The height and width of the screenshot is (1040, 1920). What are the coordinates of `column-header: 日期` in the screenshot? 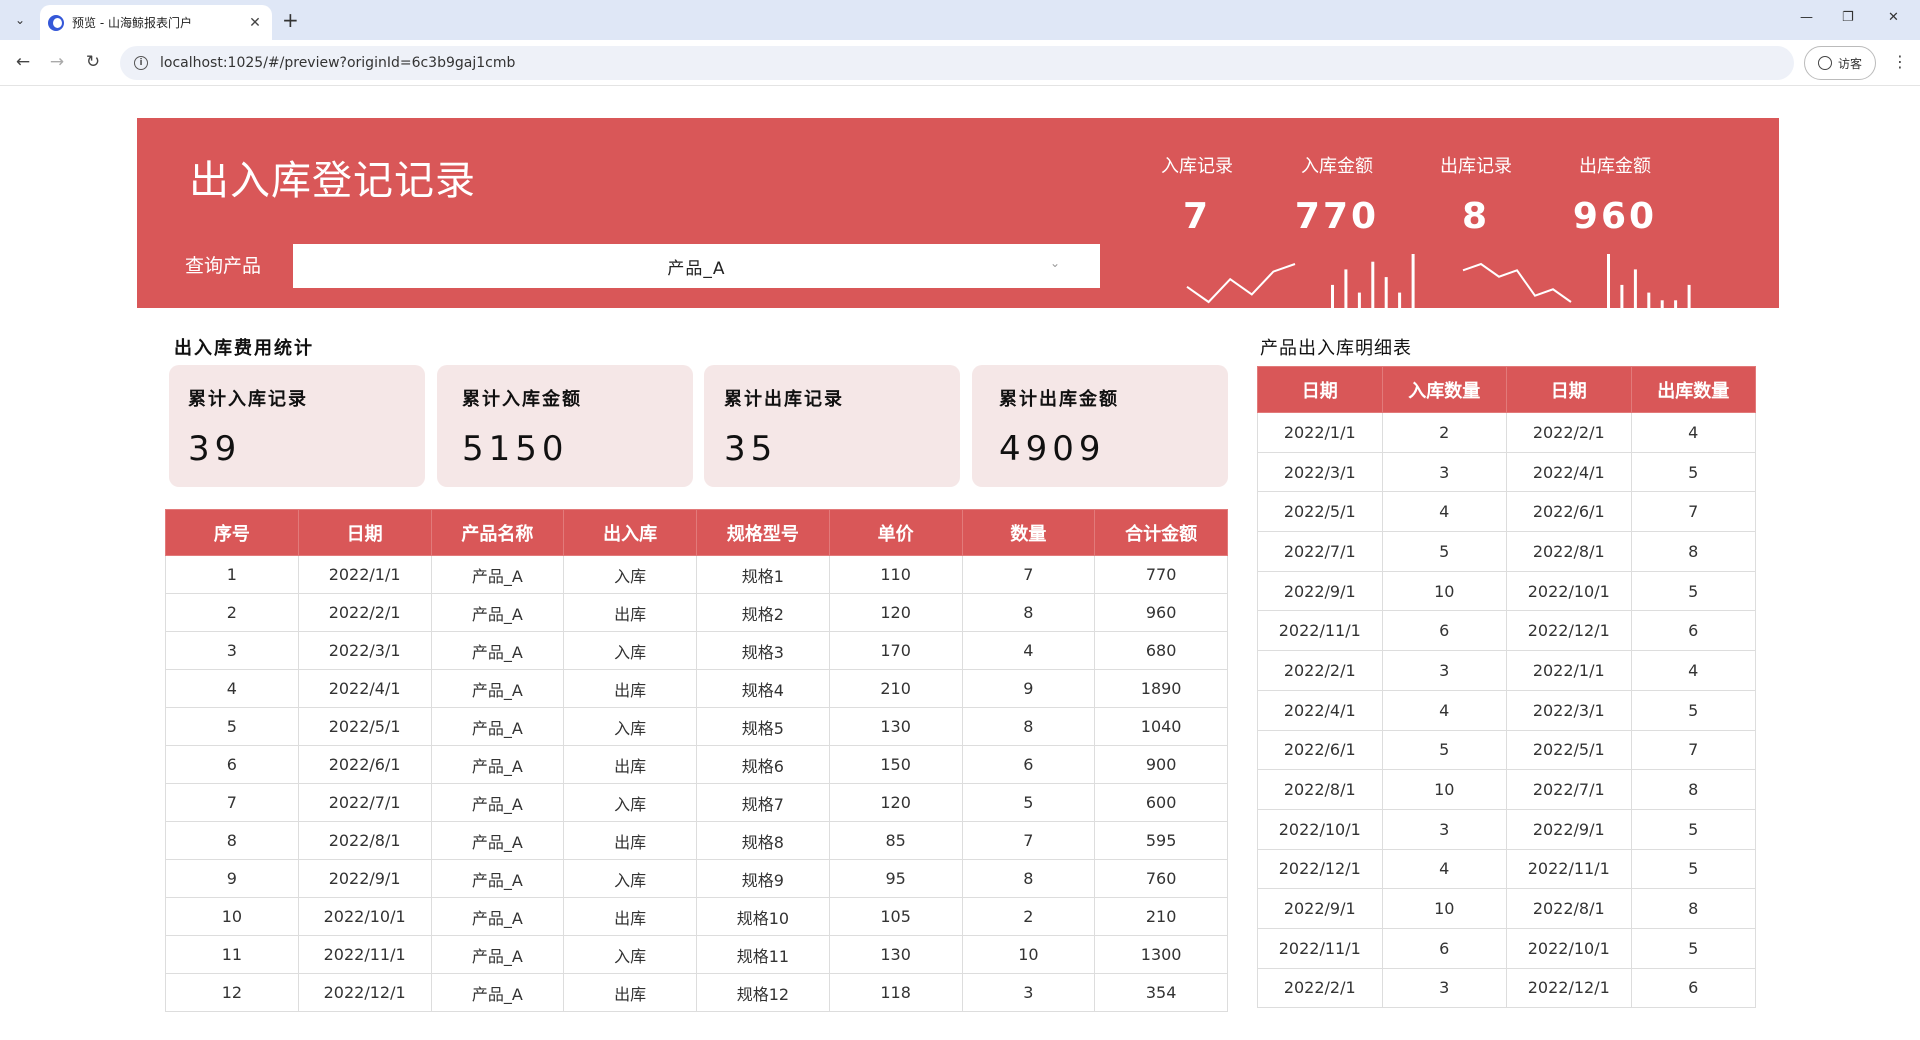 It's located at (1320, 389).